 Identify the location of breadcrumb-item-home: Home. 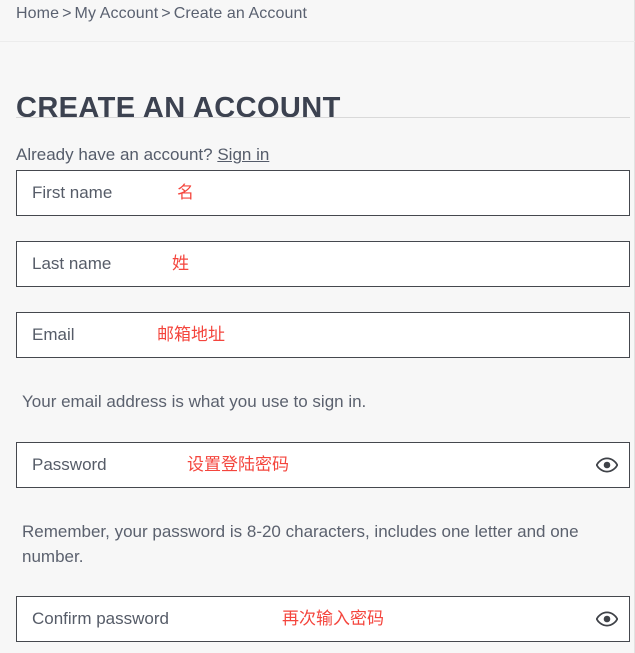
(37, 13).